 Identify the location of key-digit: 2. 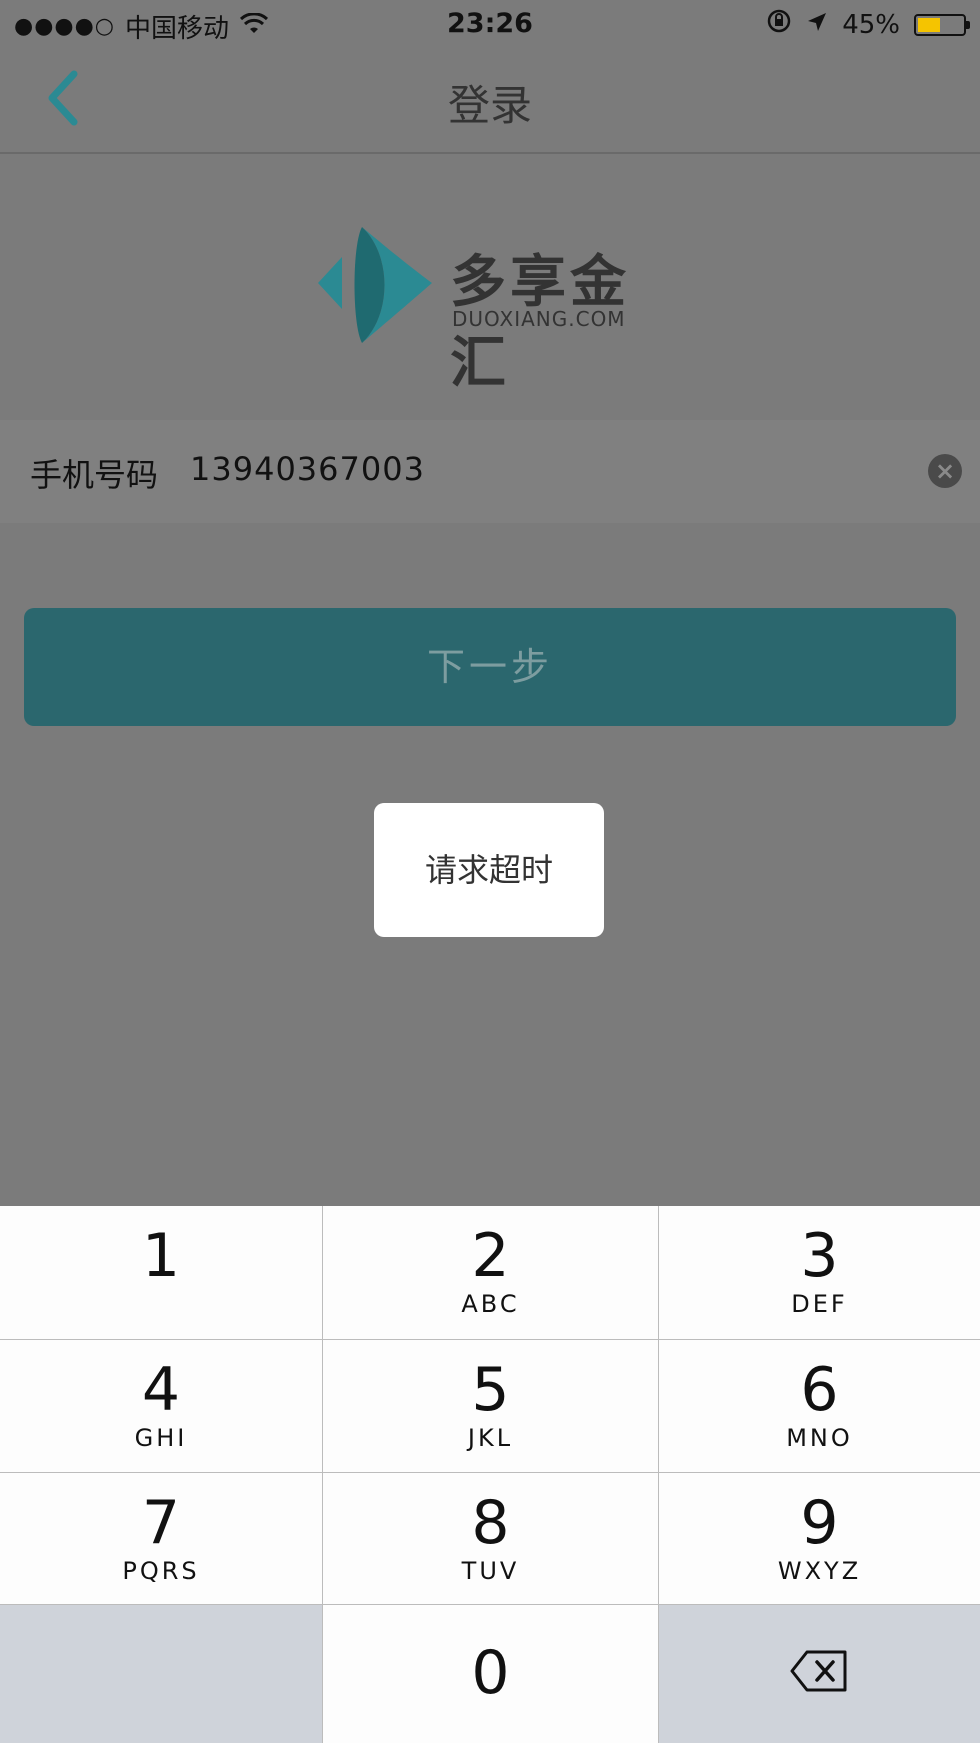
(490, 1256).